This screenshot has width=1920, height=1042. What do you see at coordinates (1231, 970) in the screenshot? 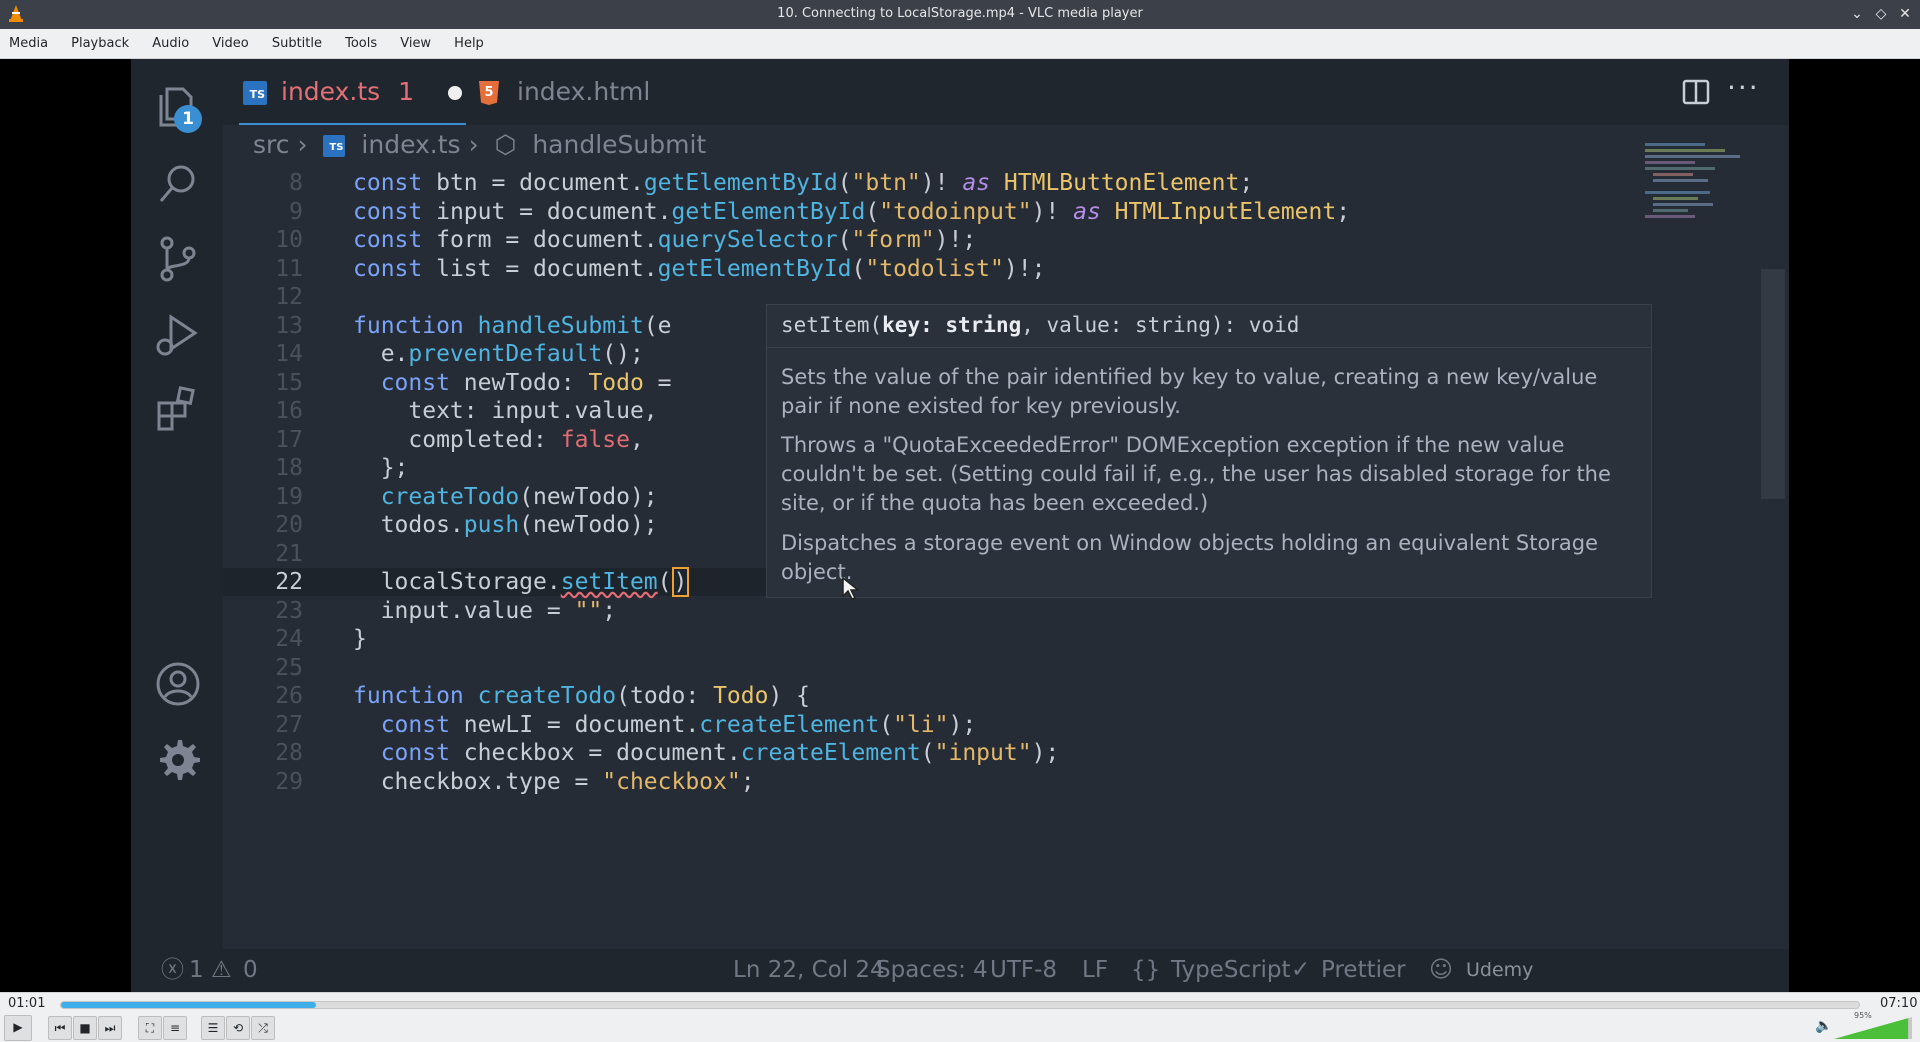
I see `language-mode: TypeScript` at bounding box center [1231, 970].